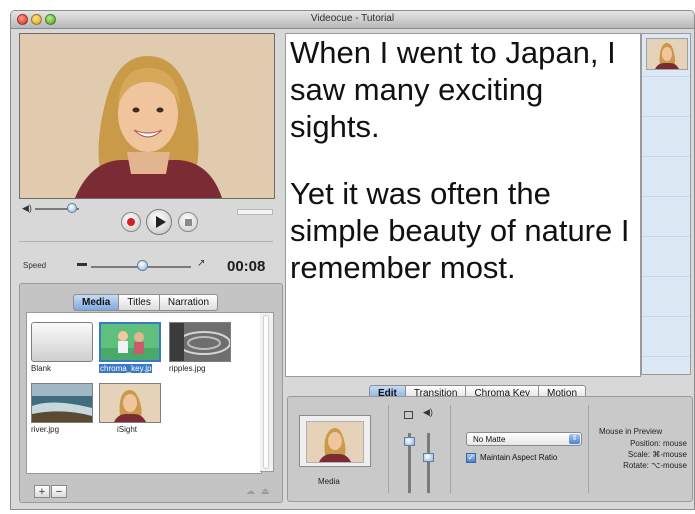  I want to click on cue-presenter-image, so click(667, 54).